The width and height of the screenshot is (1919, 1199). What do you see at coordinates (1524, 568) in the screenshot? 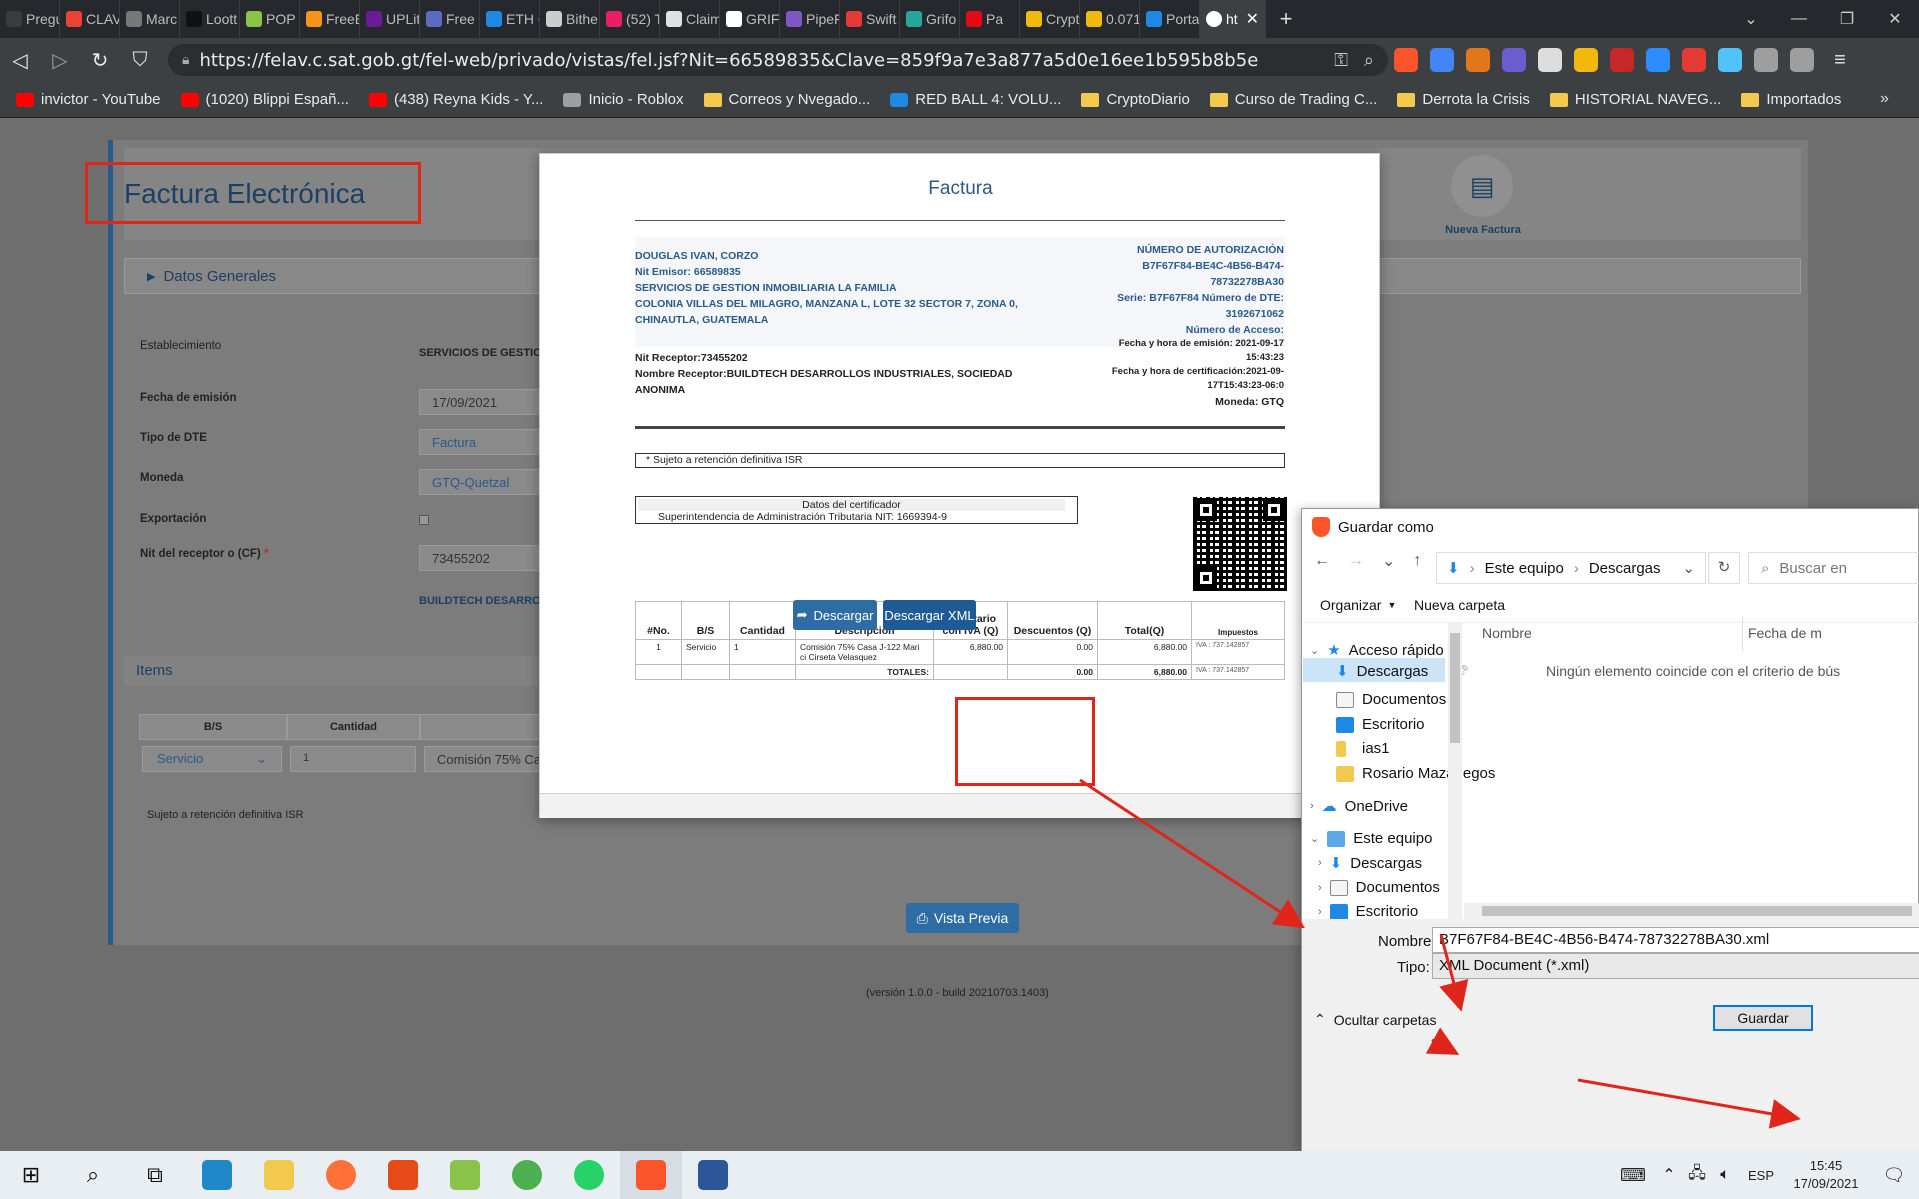
I see `breadcrumb-item-pc: Este equipo` at bounding box center [1524, 568].